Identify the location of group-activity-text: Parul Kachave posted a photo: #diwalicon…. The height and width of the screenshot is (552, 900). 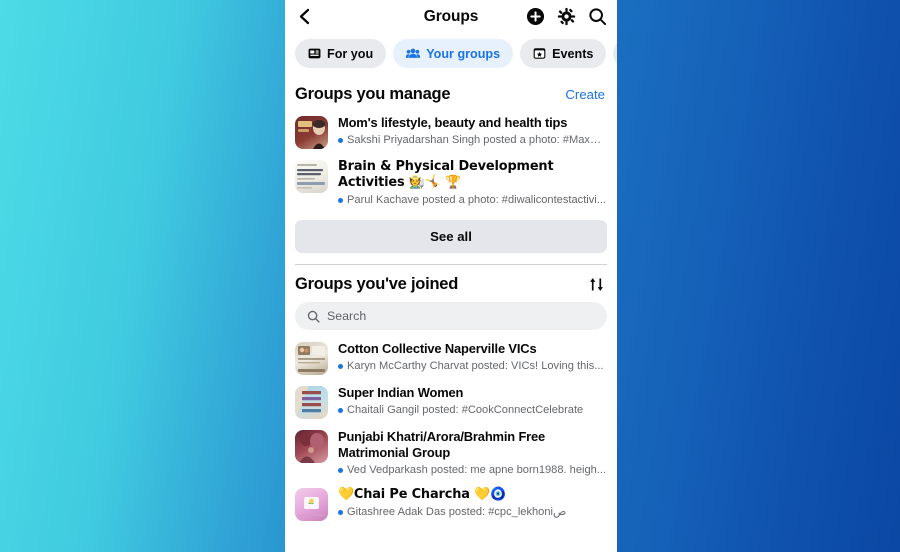
(477, 200).